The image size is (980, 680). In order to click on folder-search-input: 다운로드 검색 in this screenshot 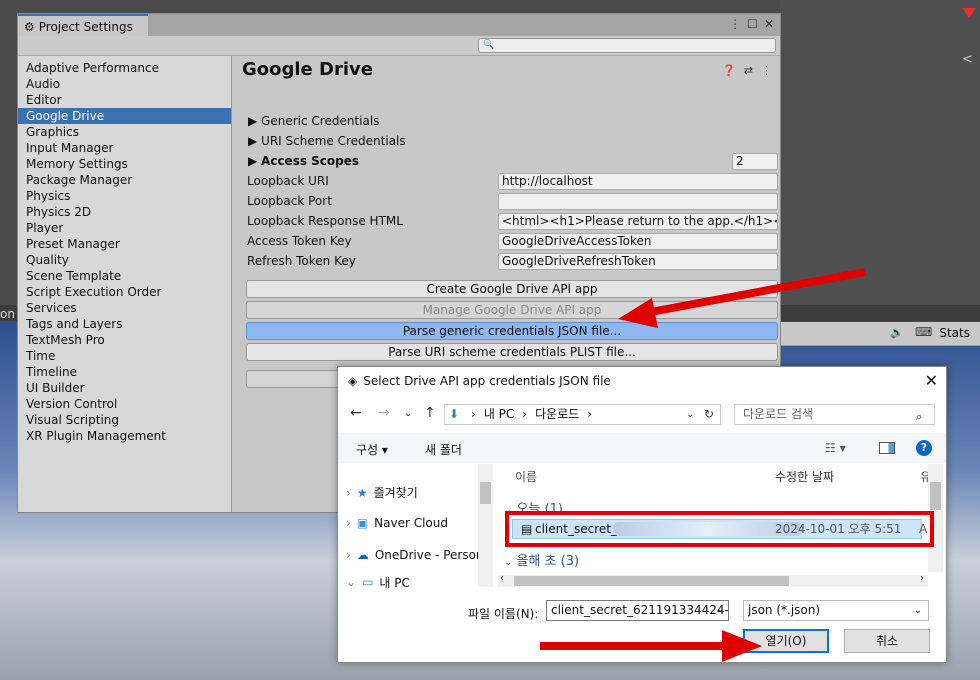, I will do `click(834, 414)`.